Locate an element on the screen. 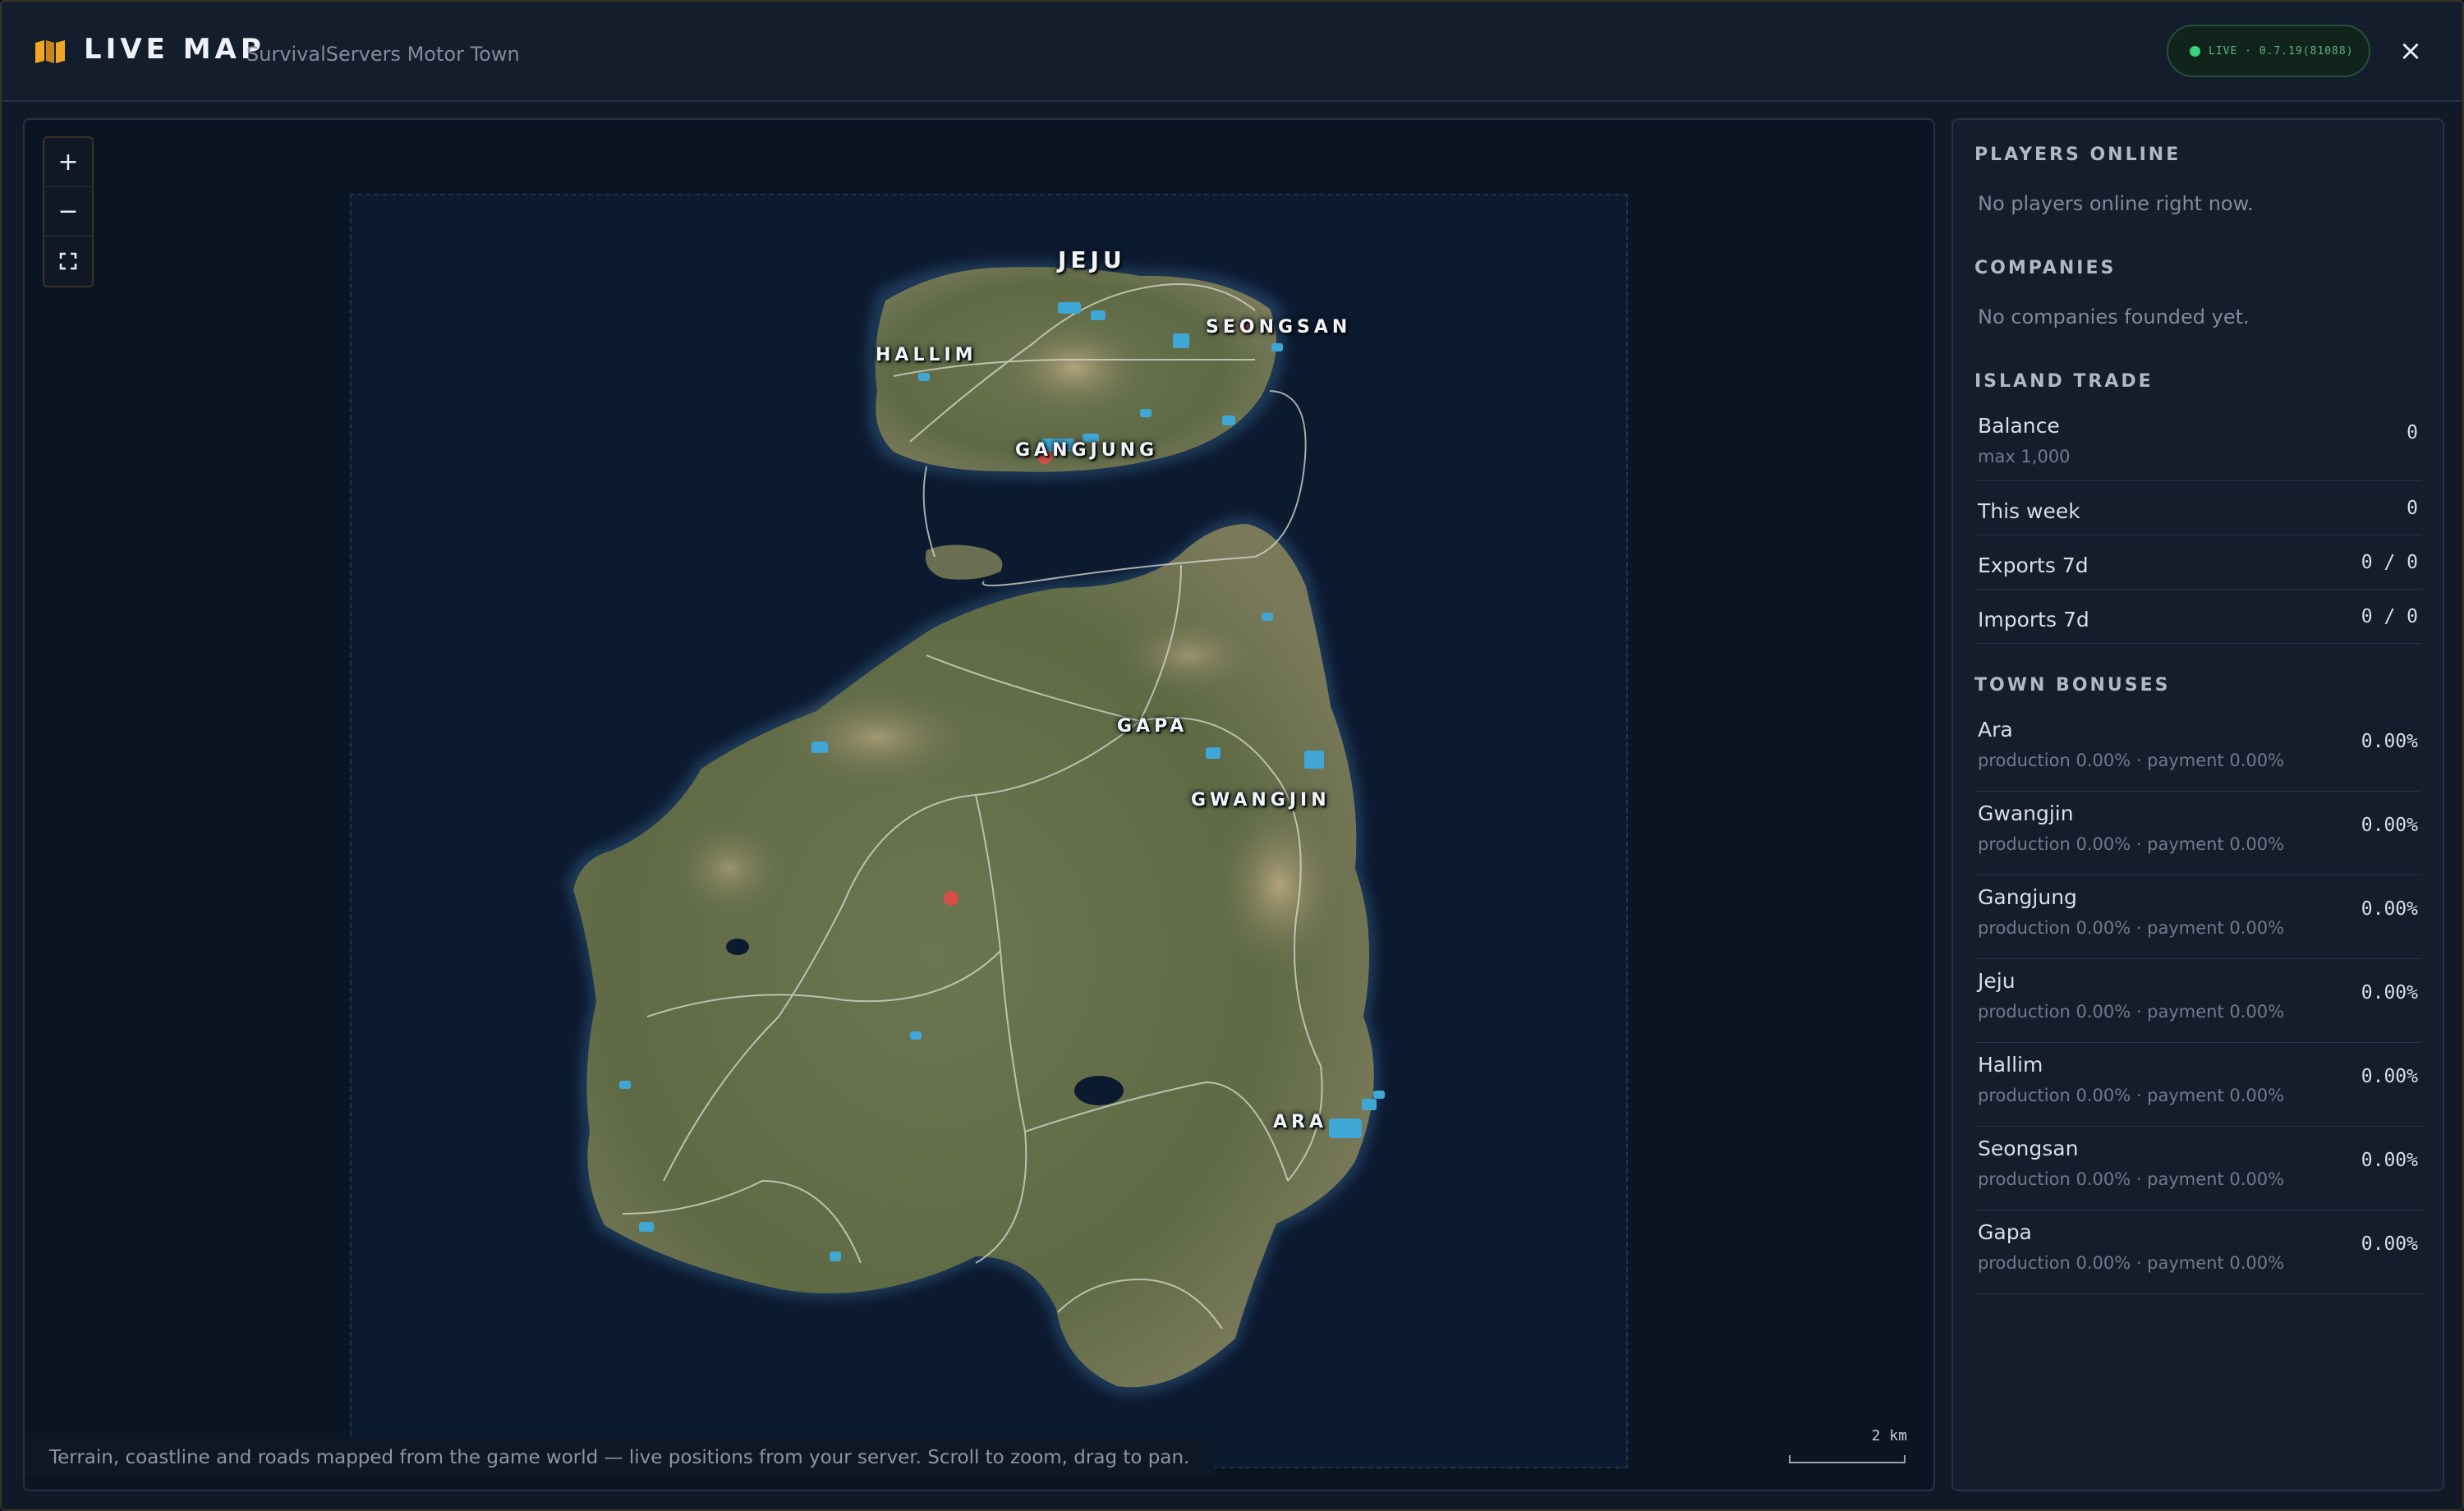 This screenshot has height=1511, width=2464. trade-row-label: Imports 7d is located at coordinates (2033, 619).